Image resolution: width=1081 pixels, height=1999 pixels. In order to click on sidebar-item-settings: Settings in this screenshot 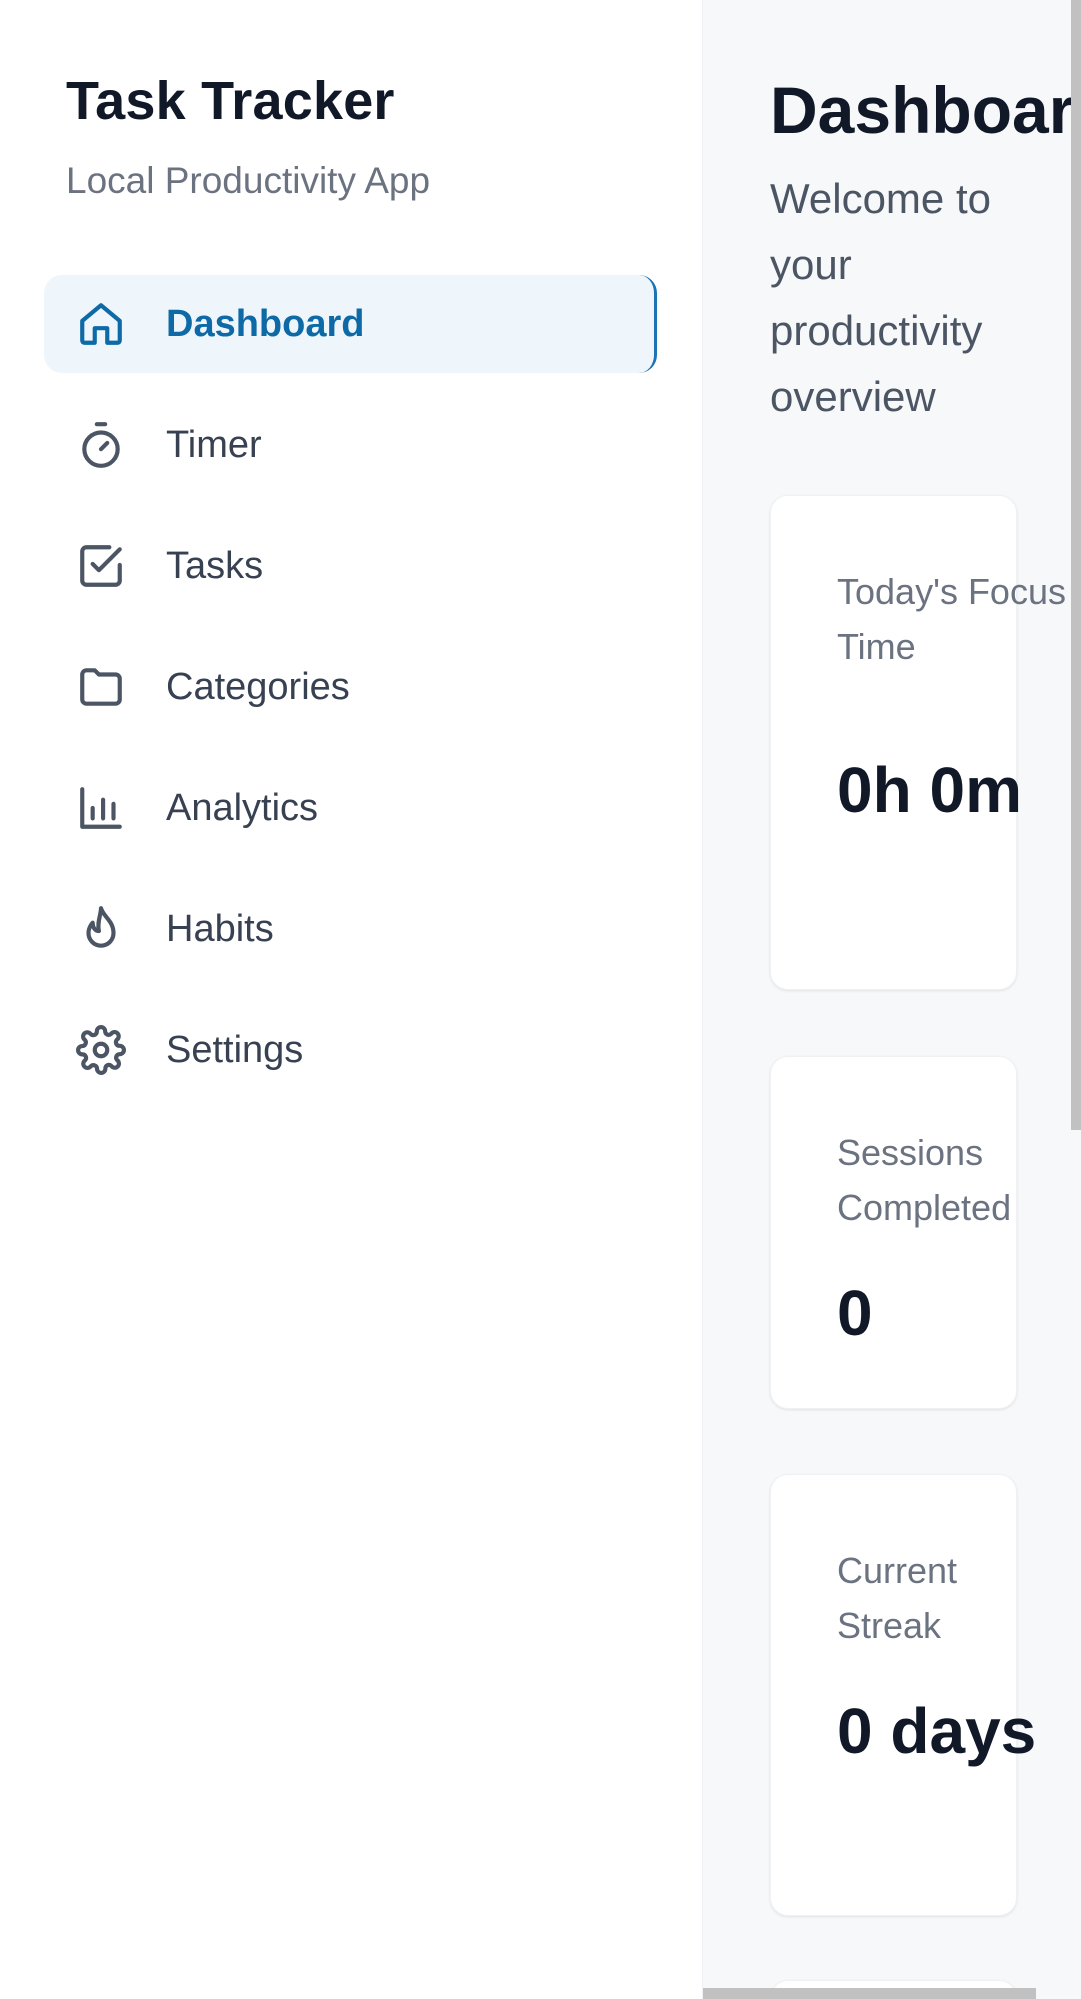, I will do `click(350, 1050)`.